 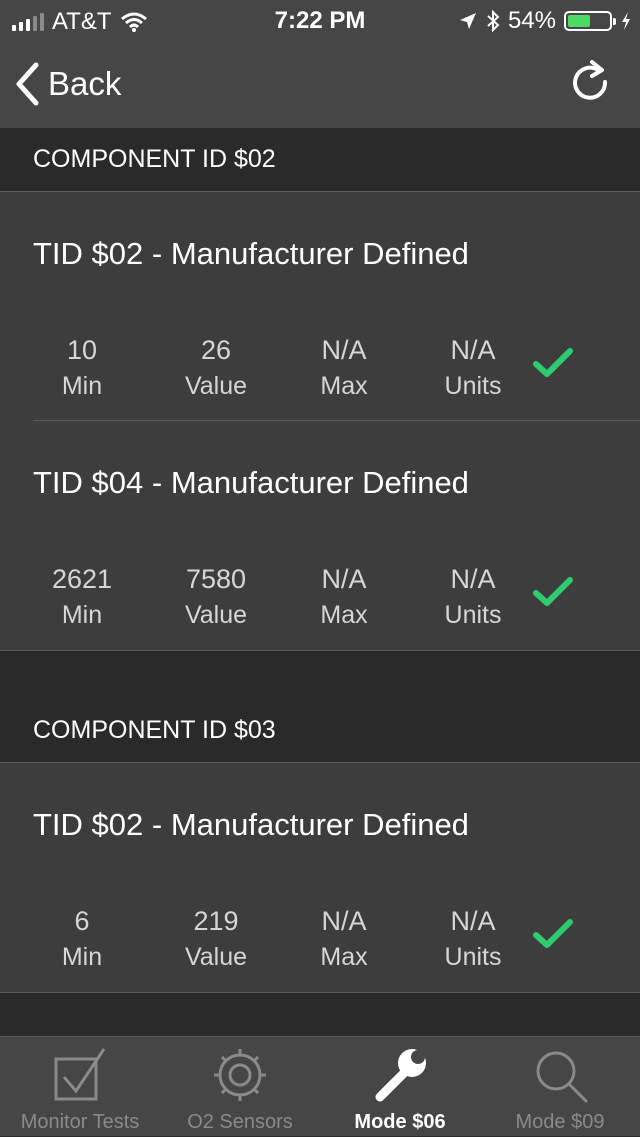 I want to click on status-right: 54%, so click(x=545, y=21).